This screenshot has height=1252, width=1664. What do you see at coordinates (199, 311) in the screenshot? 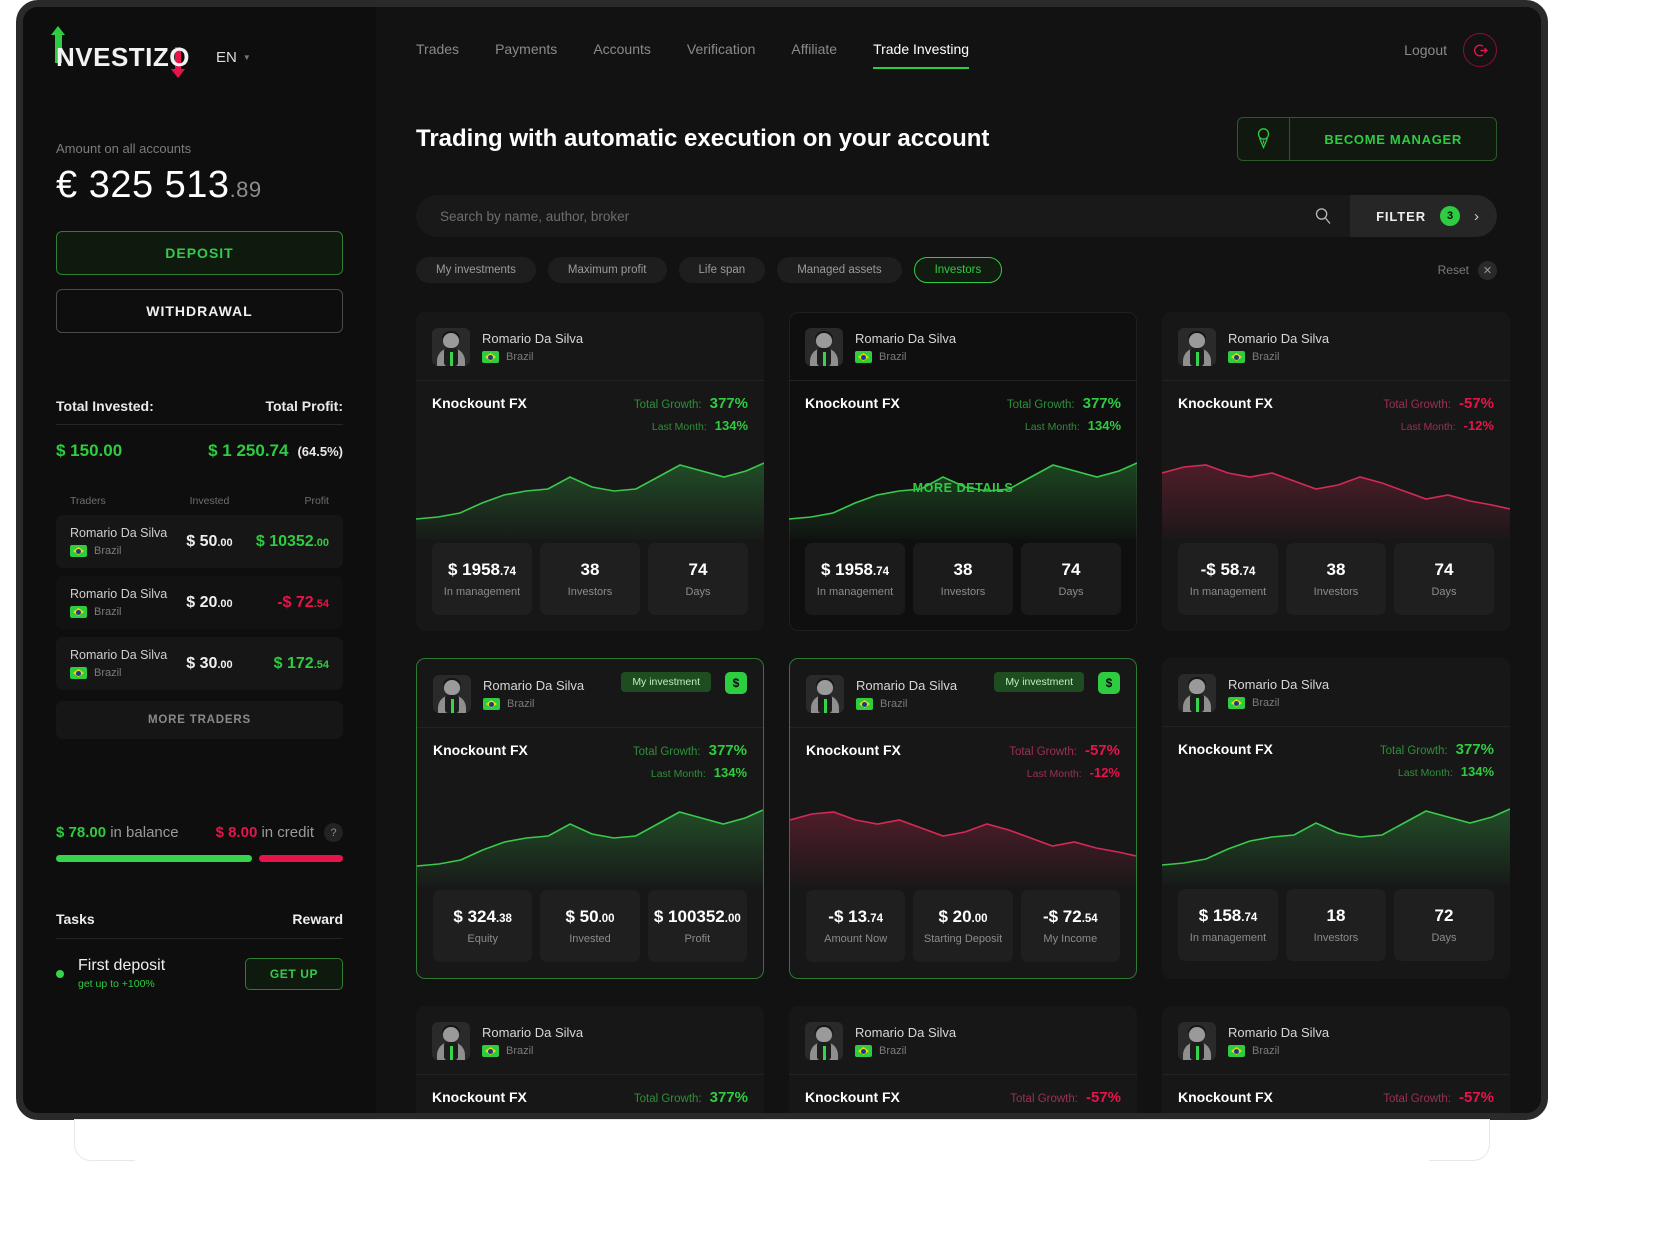
I see `withdrawal-button: WITHDRAWAL` at bounding box center [199, 311].